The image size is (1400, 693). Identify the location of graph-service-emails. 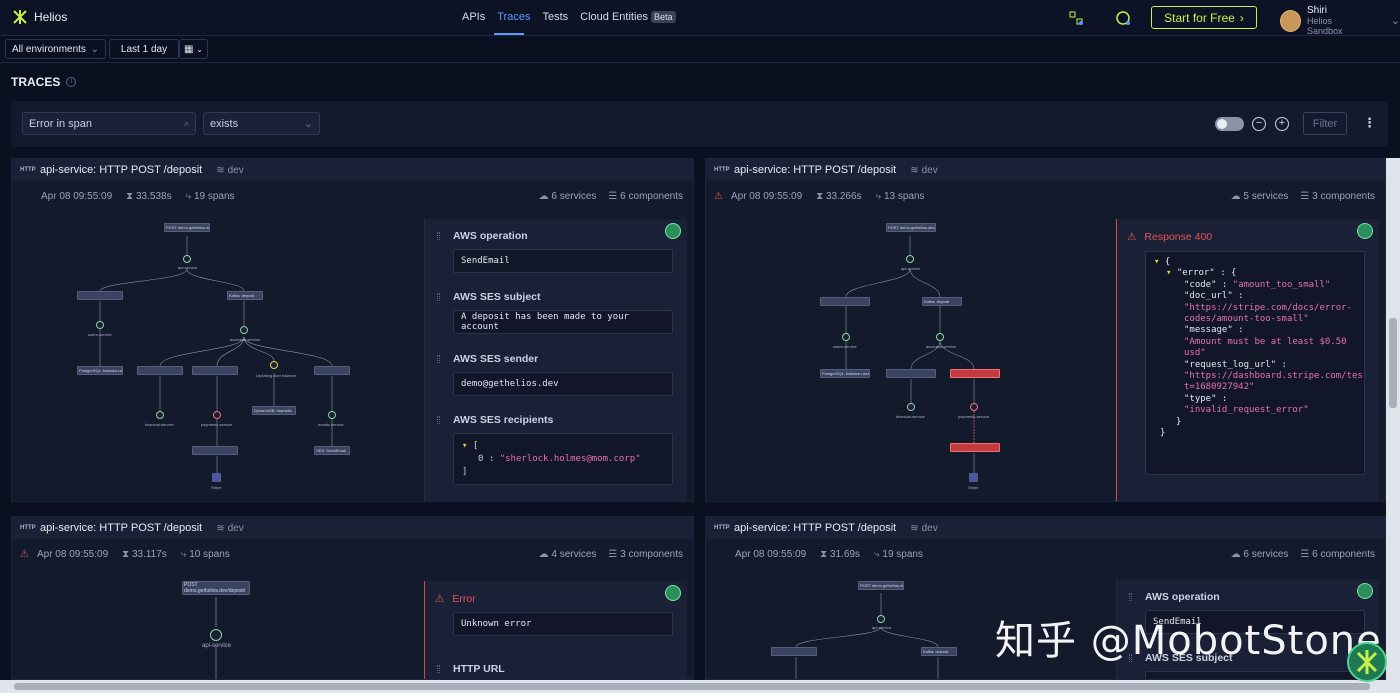
(332, 415).